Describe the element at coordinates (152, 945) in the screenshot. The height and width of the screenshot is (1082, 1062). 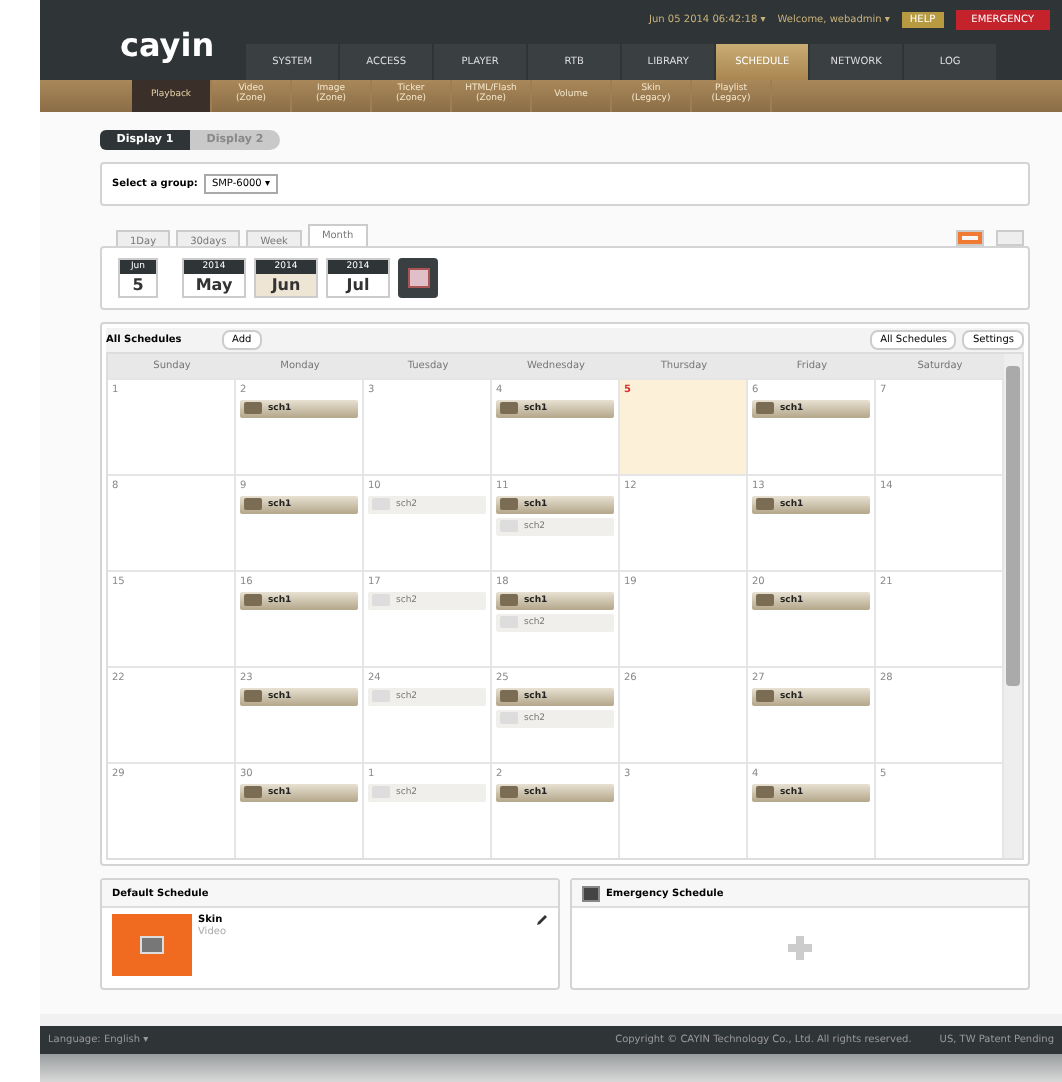
I see `skin-thumbnail` at that location.